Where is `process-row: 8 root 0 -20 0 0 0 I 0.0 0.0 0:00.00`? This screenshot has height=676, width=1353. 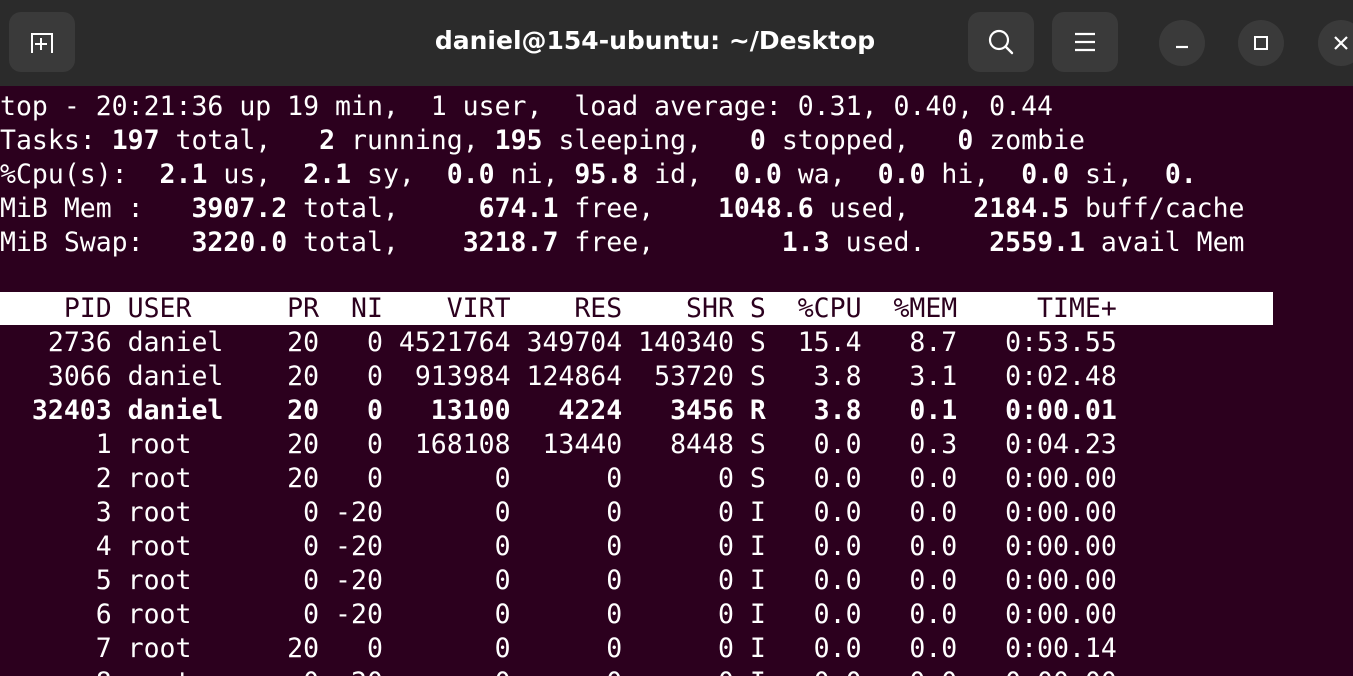
process-row: 8 root 0 -20 0 0 0 I 0.0 0.0 0:00.00 is located at coordinates (558, 671).